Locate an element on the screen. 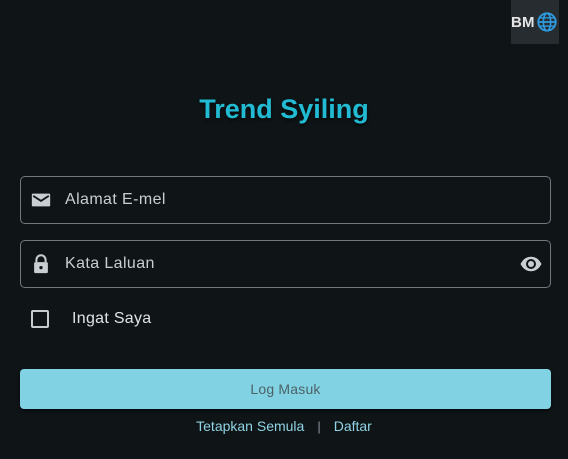 Image resolution: width=568 pixels, height=459 pixels. register-link: Daftar is located at coordinates (353, 426).